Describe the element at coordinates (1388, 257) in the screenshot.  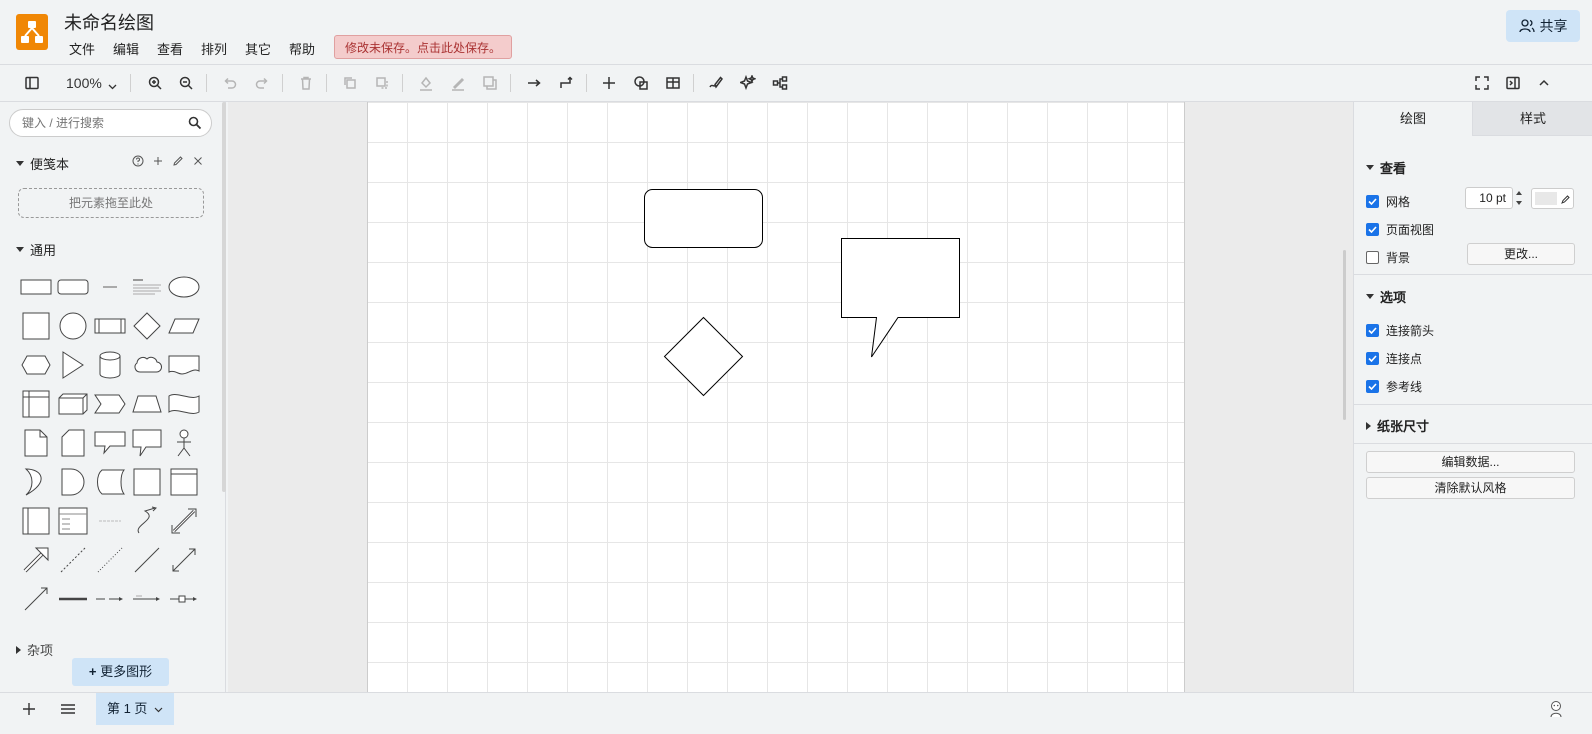
I see `background-option: 背景` at that location.